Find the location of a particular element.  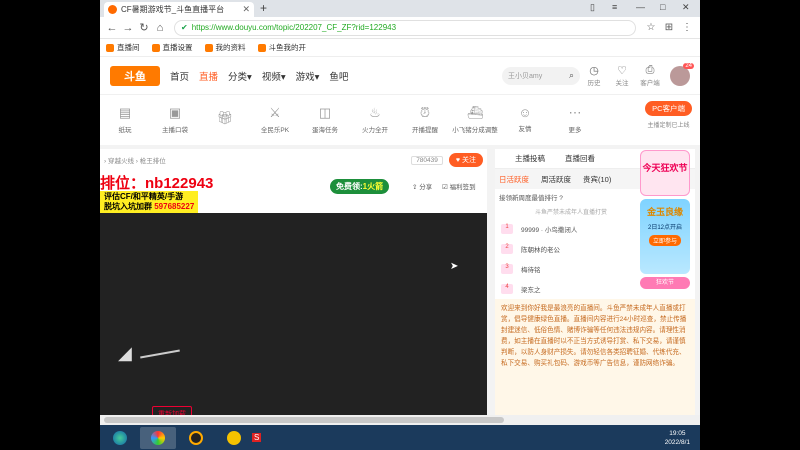

category-item: ◫ 蛋海任务 is located at coordinates (325, 119).